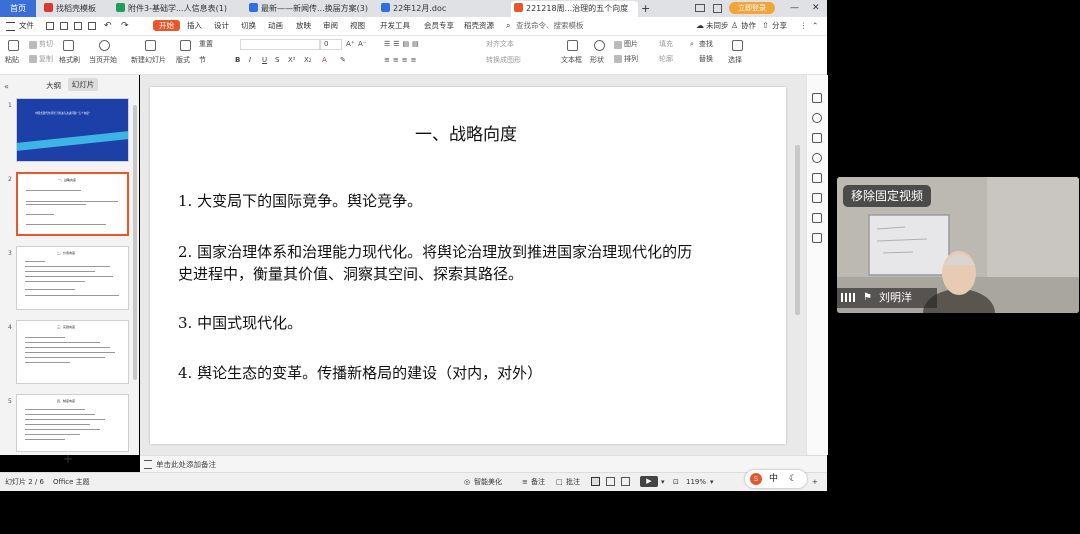 The height and width of the screenshot is (534, 1080). Describe the element at coordinates (717, 26) in the screenshot. I see `sync-status: 未同步` at that location.